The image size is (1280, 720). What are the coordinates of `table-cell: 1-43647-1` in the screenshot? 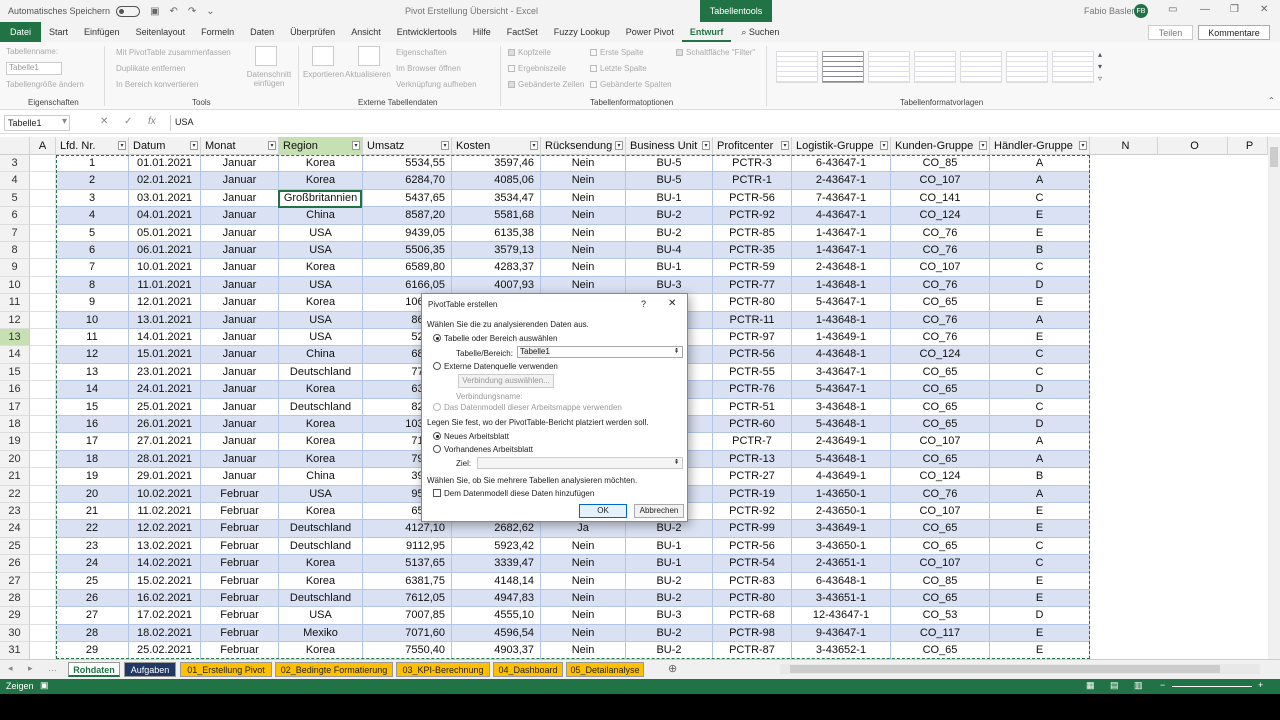 It's located at (841, 233).